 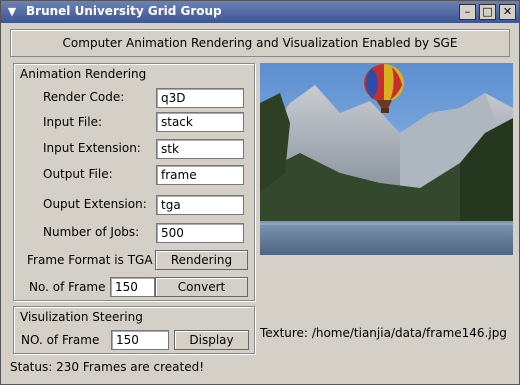 What do you see at coordinates (132, 287) in the screenshot?
I see `render-frames-field: 150` at bounding box center [132, 287].